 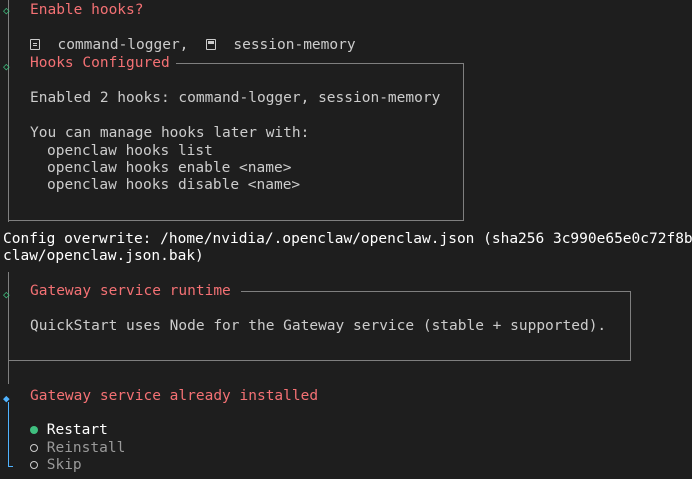 What do you see at coordinates (10, 466) in the screenshot?
I see `gutter-end` at bounding box center [10, 466].